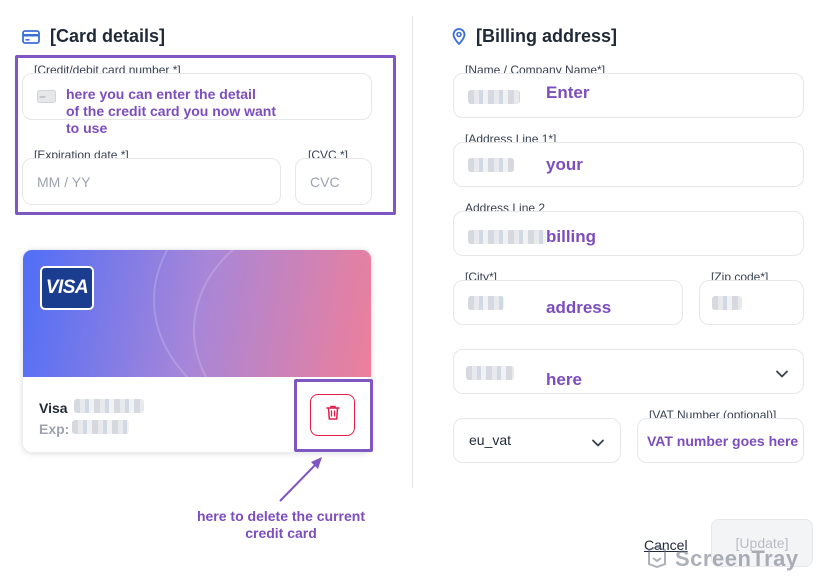  I want to click on country-annotation: here, so click(564, 379).